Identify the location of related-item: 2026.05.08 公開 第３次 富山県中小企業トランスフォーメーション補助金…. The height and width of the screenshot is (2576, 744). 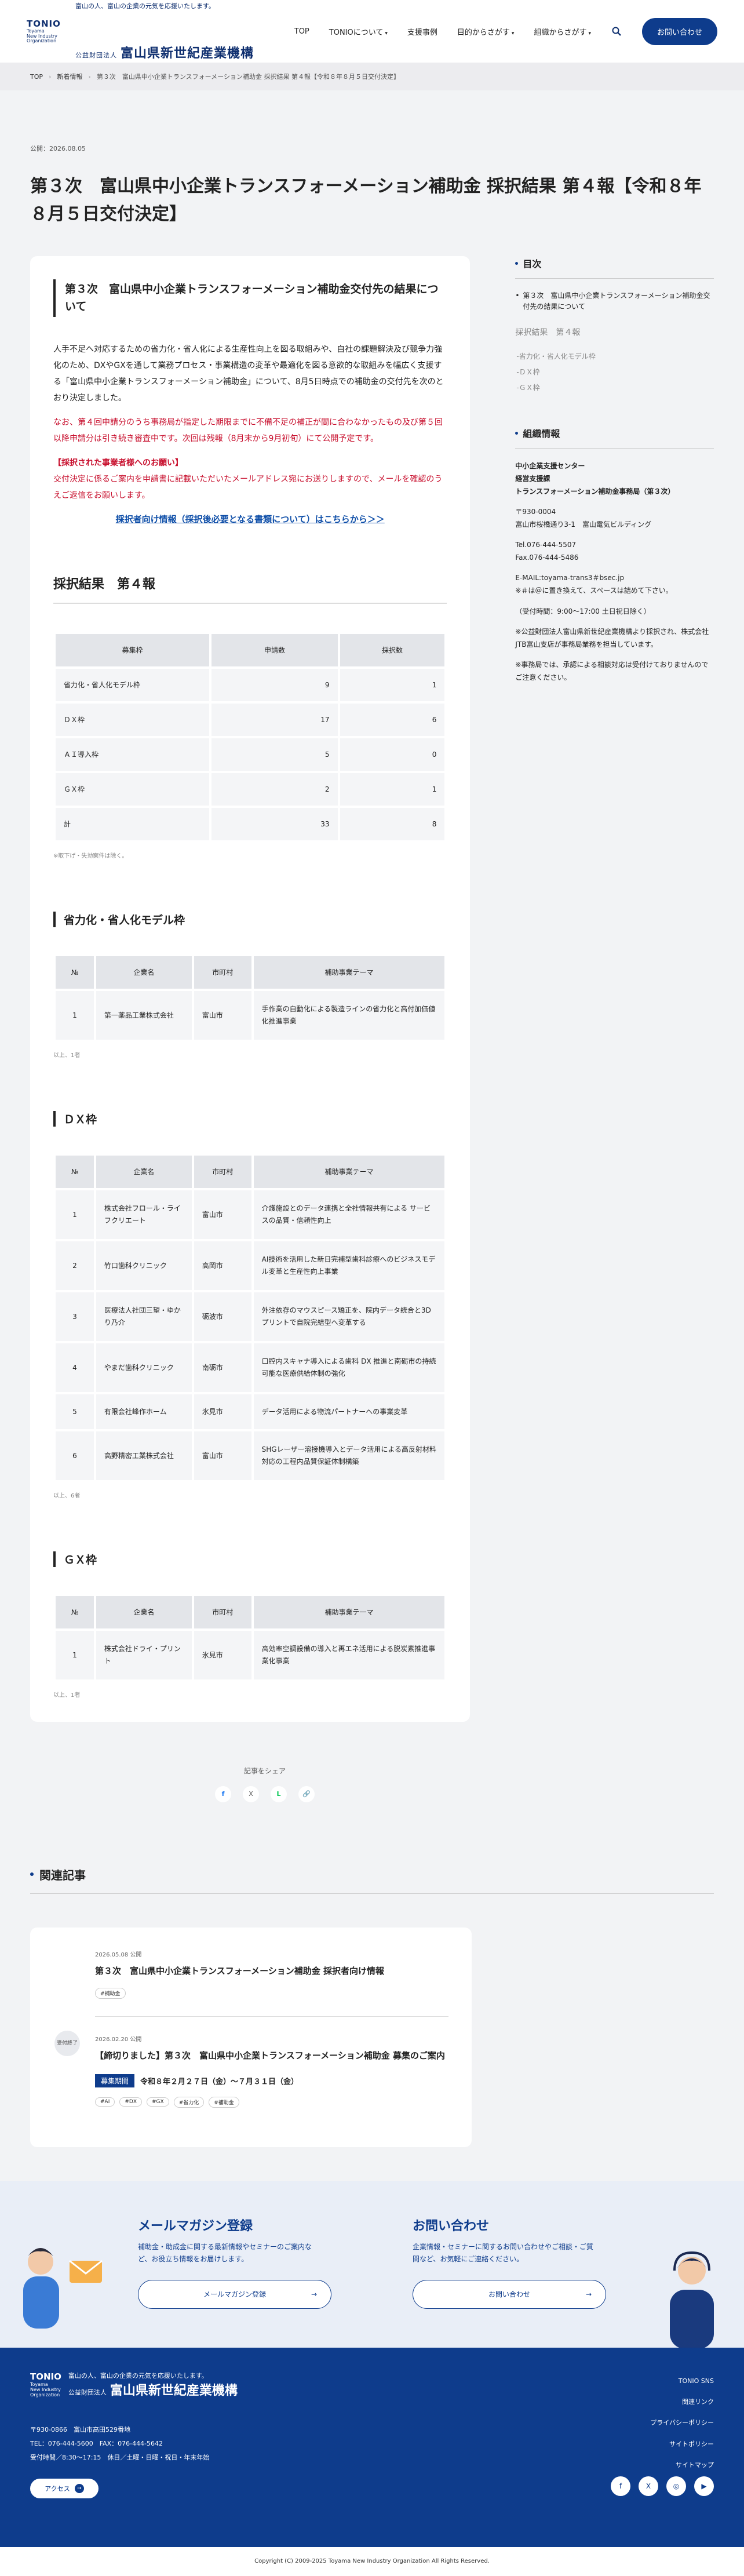
(271, 1983).